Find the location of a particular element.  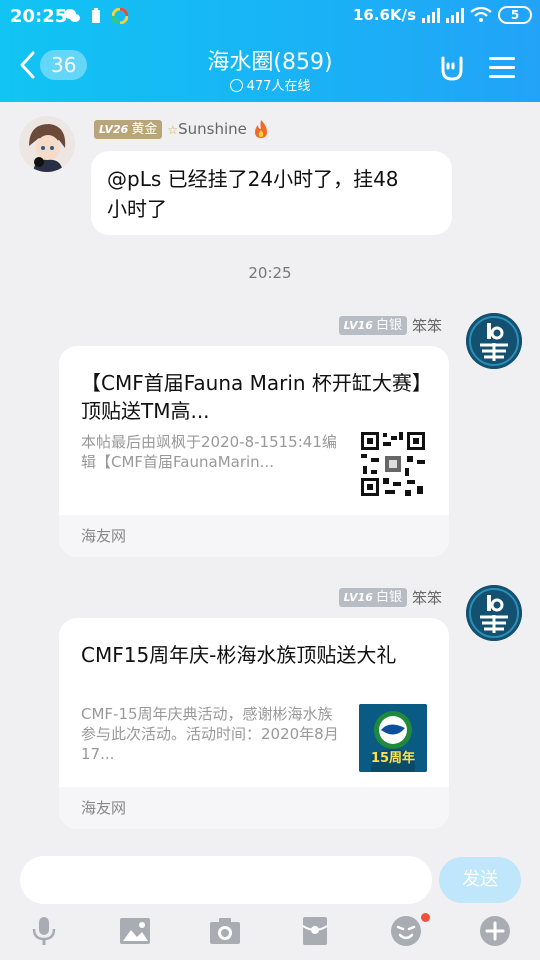

qr-code-thumbnail is located at coordinates (393, 464).